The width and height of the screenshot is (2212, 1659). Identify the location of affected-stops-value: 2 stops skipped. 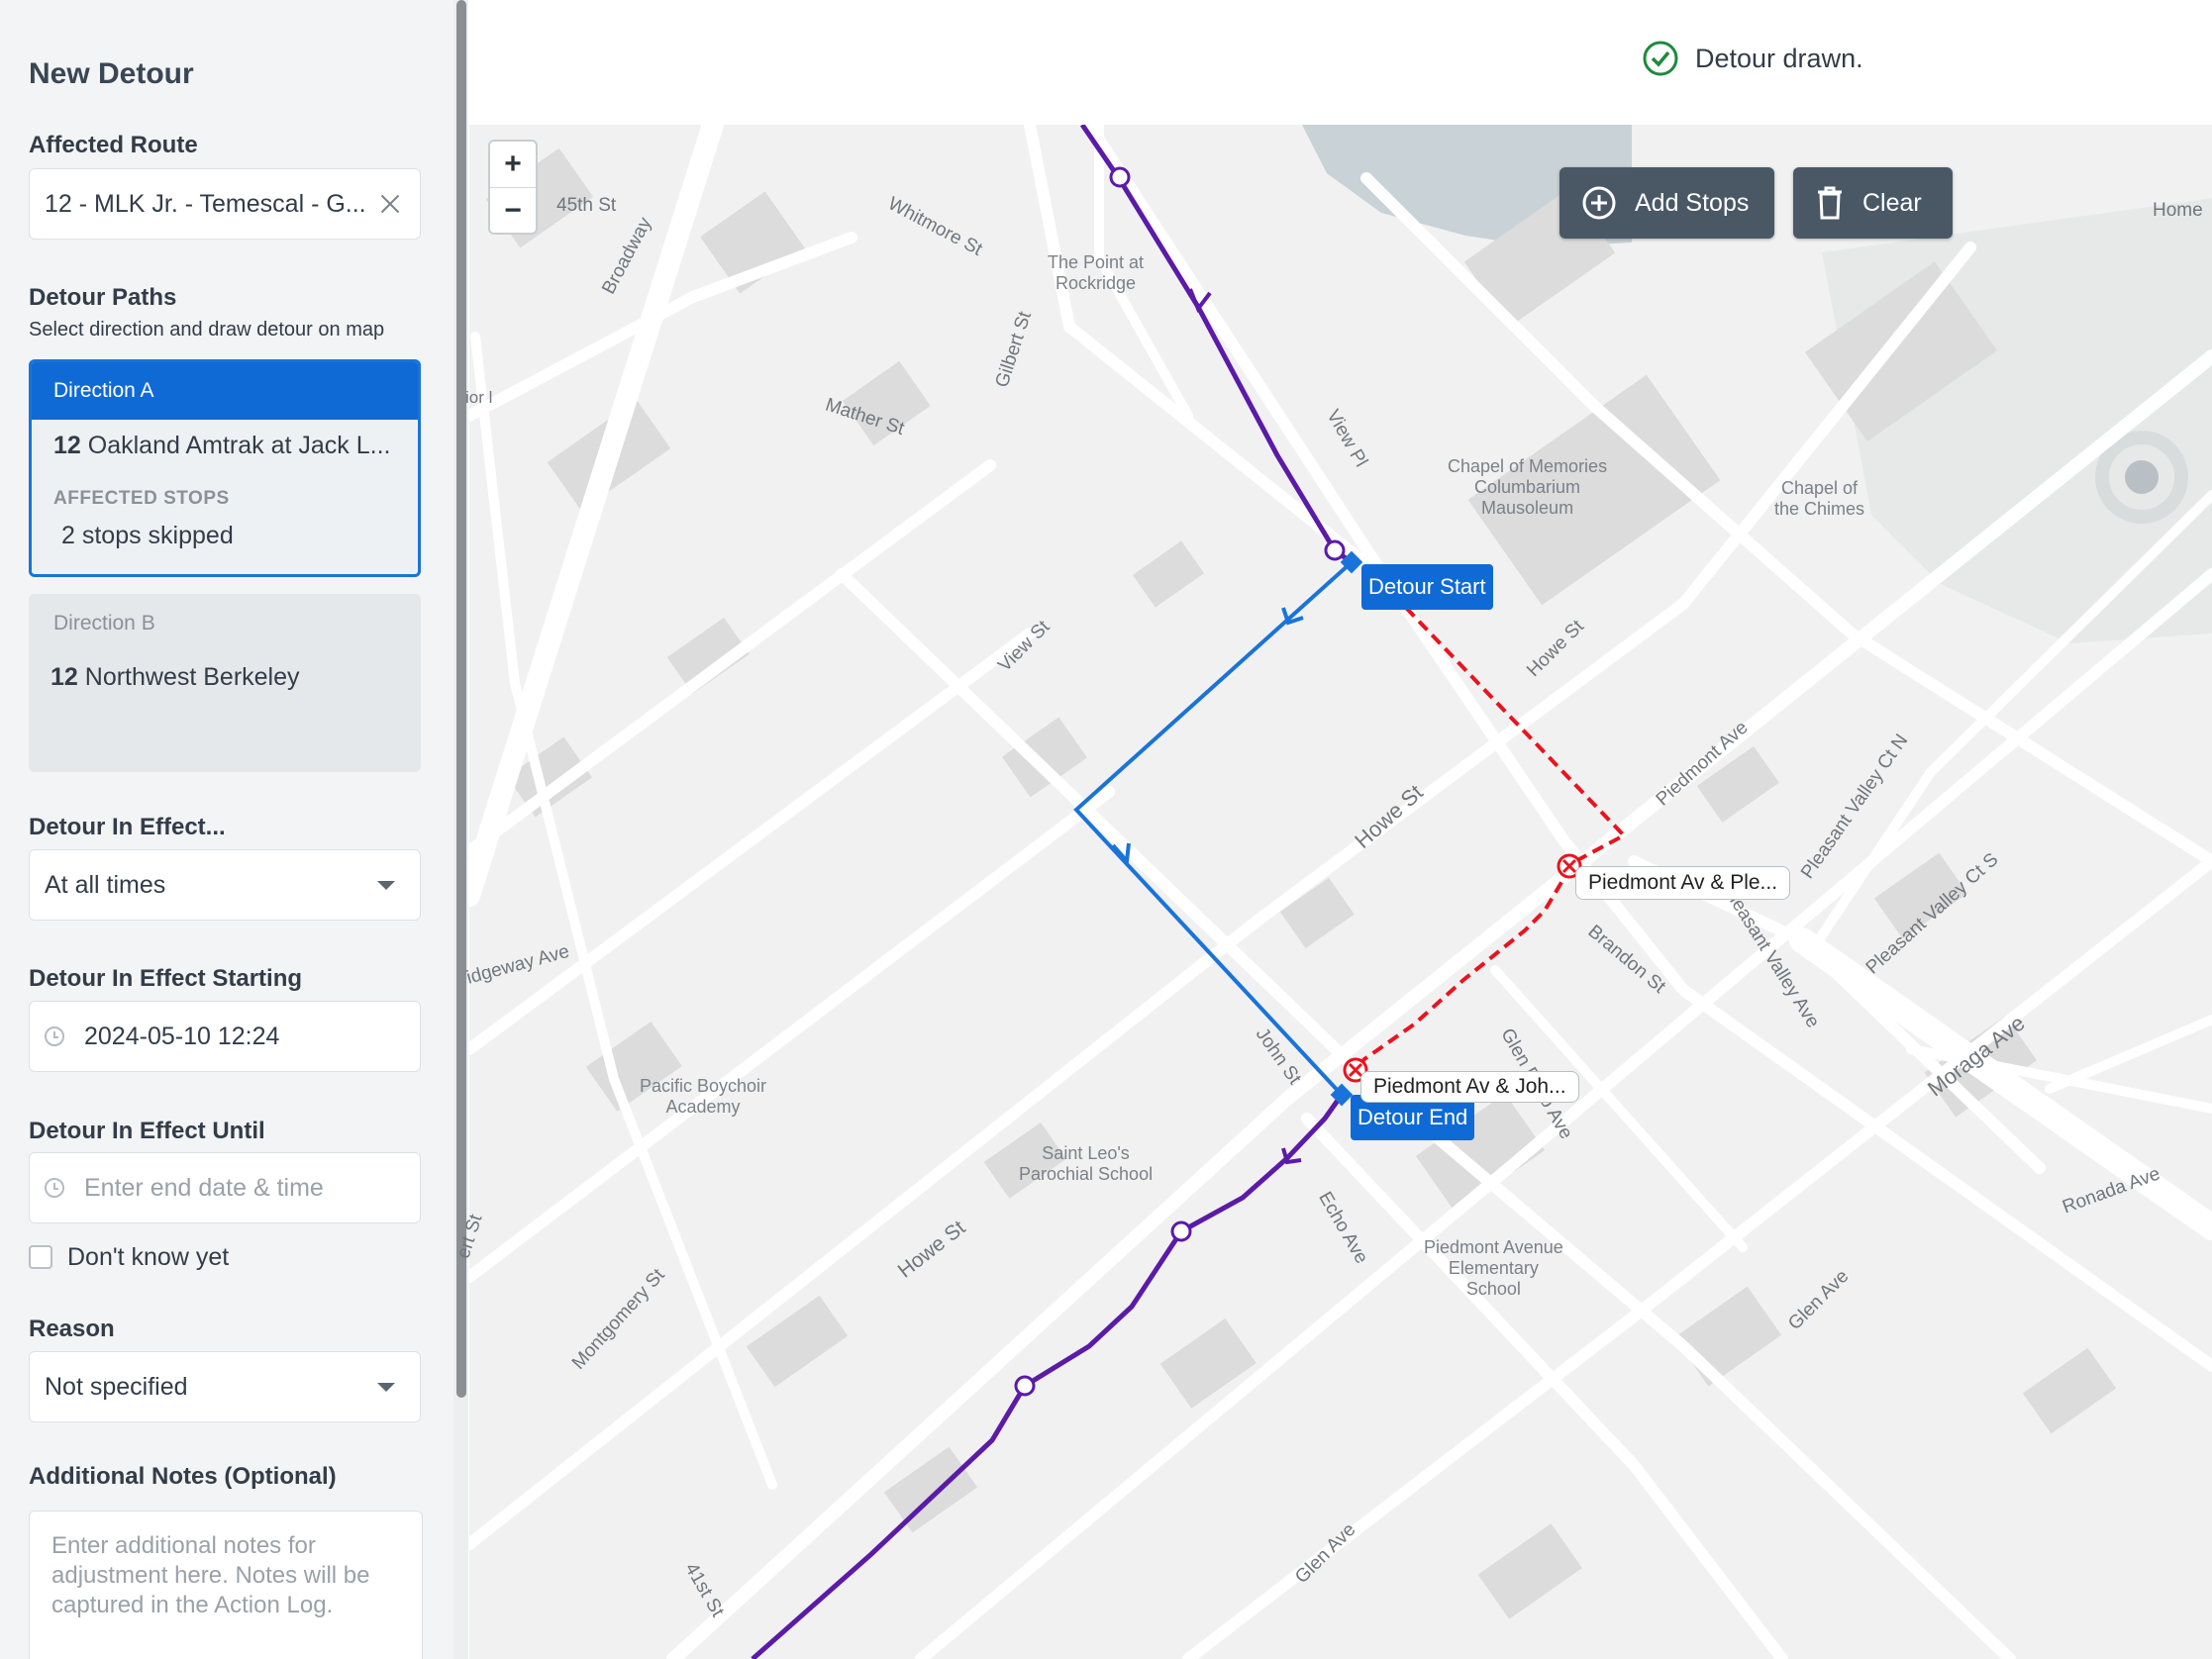
(147, 535).